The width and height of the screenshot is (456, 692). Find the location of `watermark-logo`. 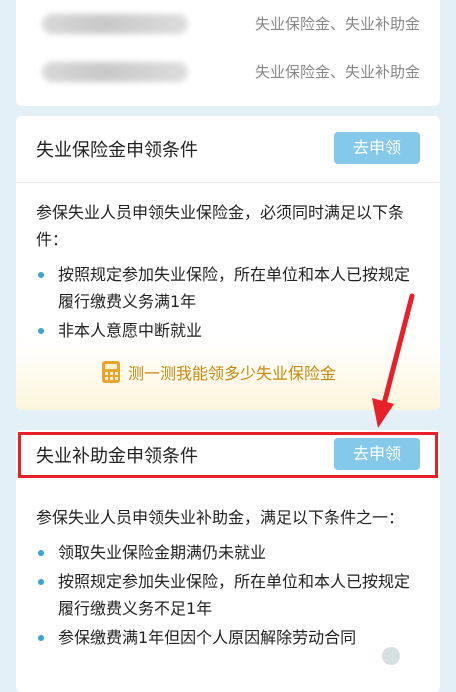

watermark-logo is located at coordinates (414, 663).